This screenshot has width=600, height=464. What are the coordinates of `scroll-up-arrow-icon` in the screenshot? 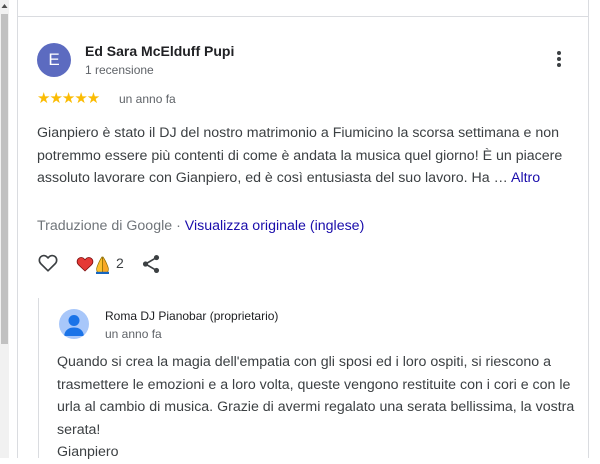 It's located at (4, 6).